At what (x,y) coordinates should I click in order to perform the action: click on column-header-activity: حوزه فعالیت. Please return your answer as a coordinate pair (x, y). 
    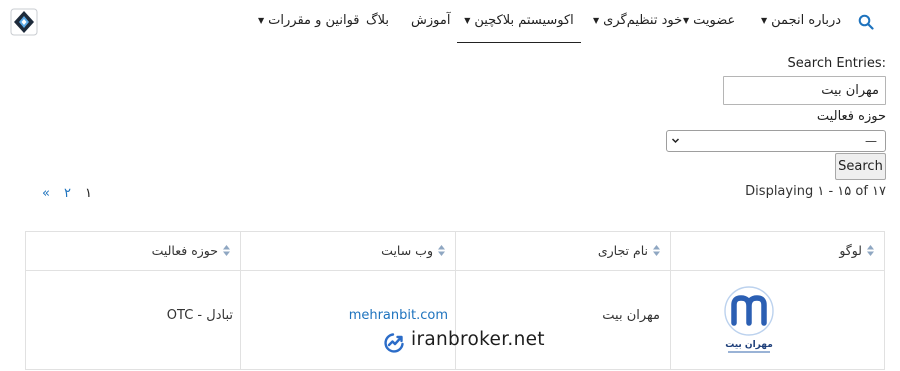
    Looking at the image, I should click on (133, 251).